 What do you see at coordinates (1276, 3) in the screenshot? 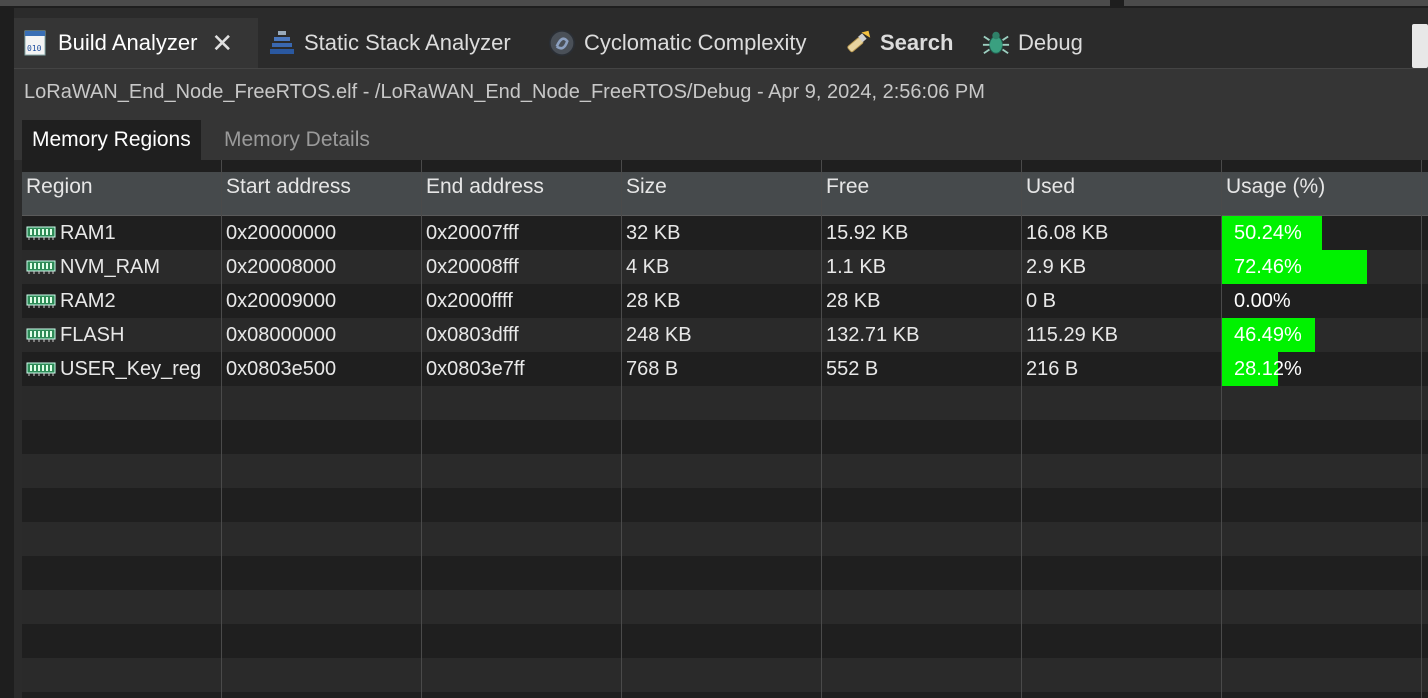
I see `side-panel-edge` at bounding box center [1276, 3].